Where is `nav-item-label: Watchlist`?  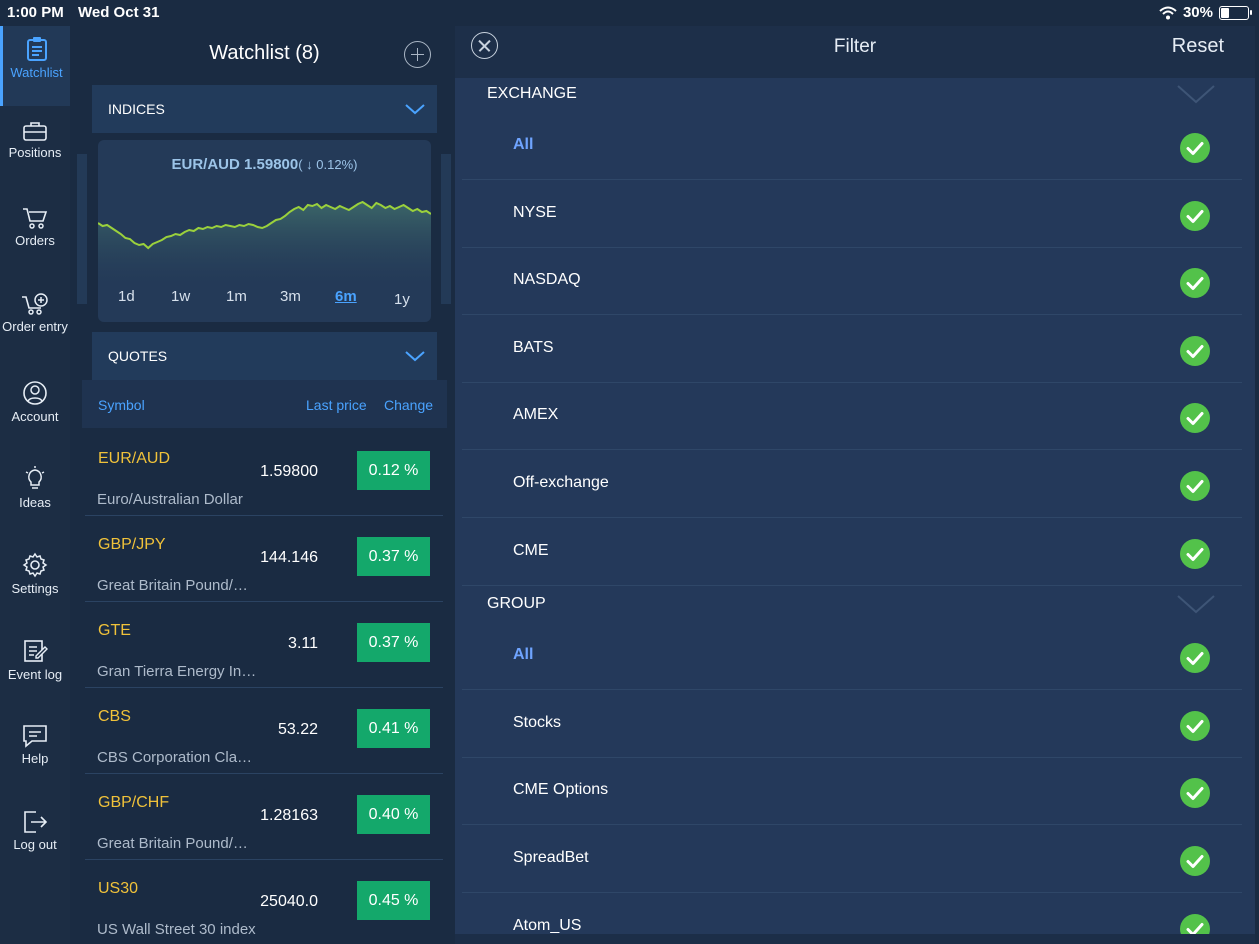 nav-item-label: Watchlist is located at coordinates (36, 72).